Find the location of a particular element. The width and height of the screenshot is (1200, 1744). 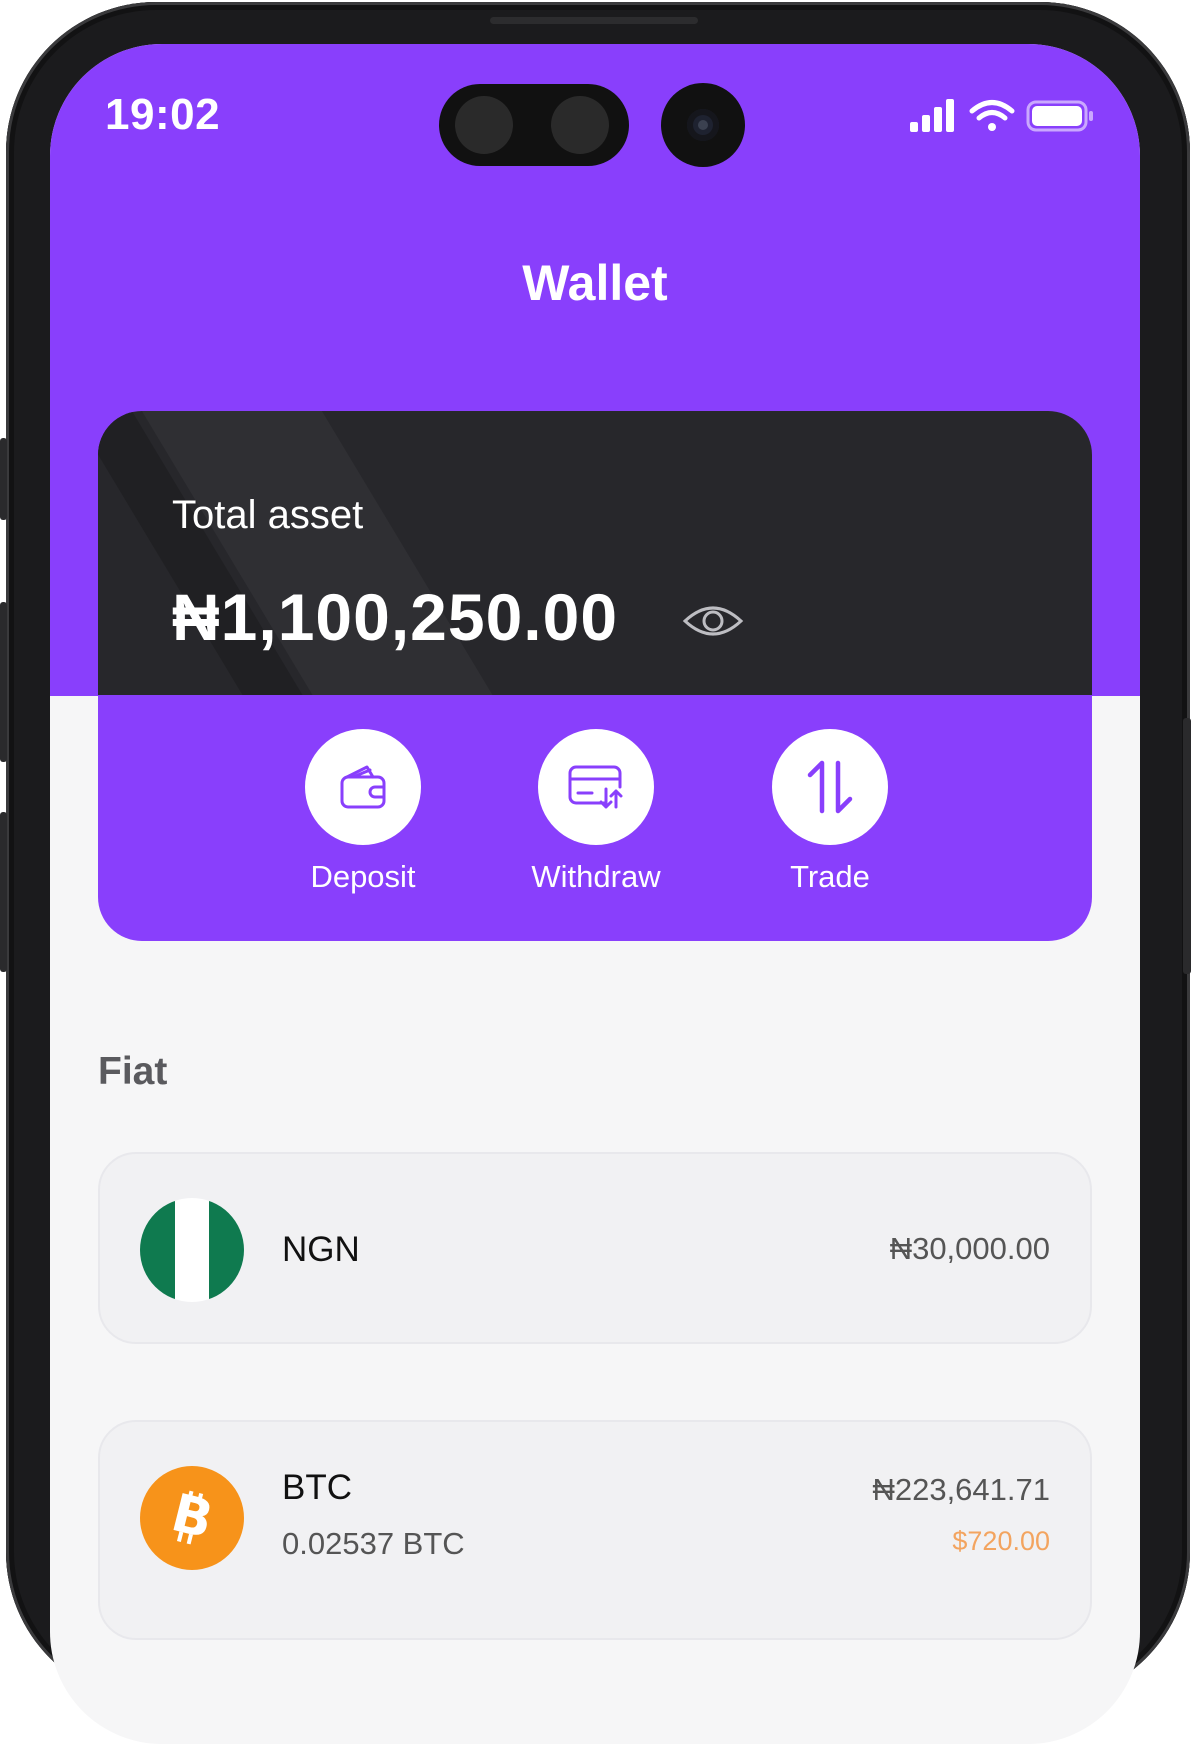

swap-arrows-icon is located at coordinates (830, 787).